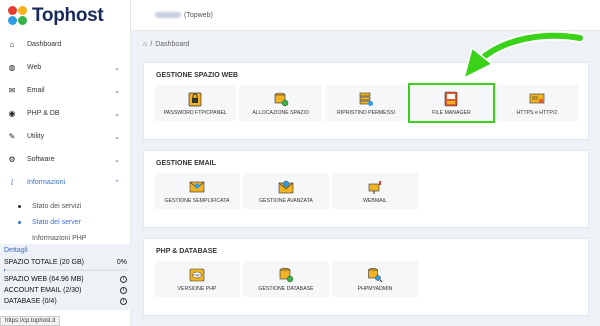  What do you see at coordinates (65, 67) in the screenshot?
I see `sidebar-item-web: ◍ Web ⌄` at bounding box center [65, 67].